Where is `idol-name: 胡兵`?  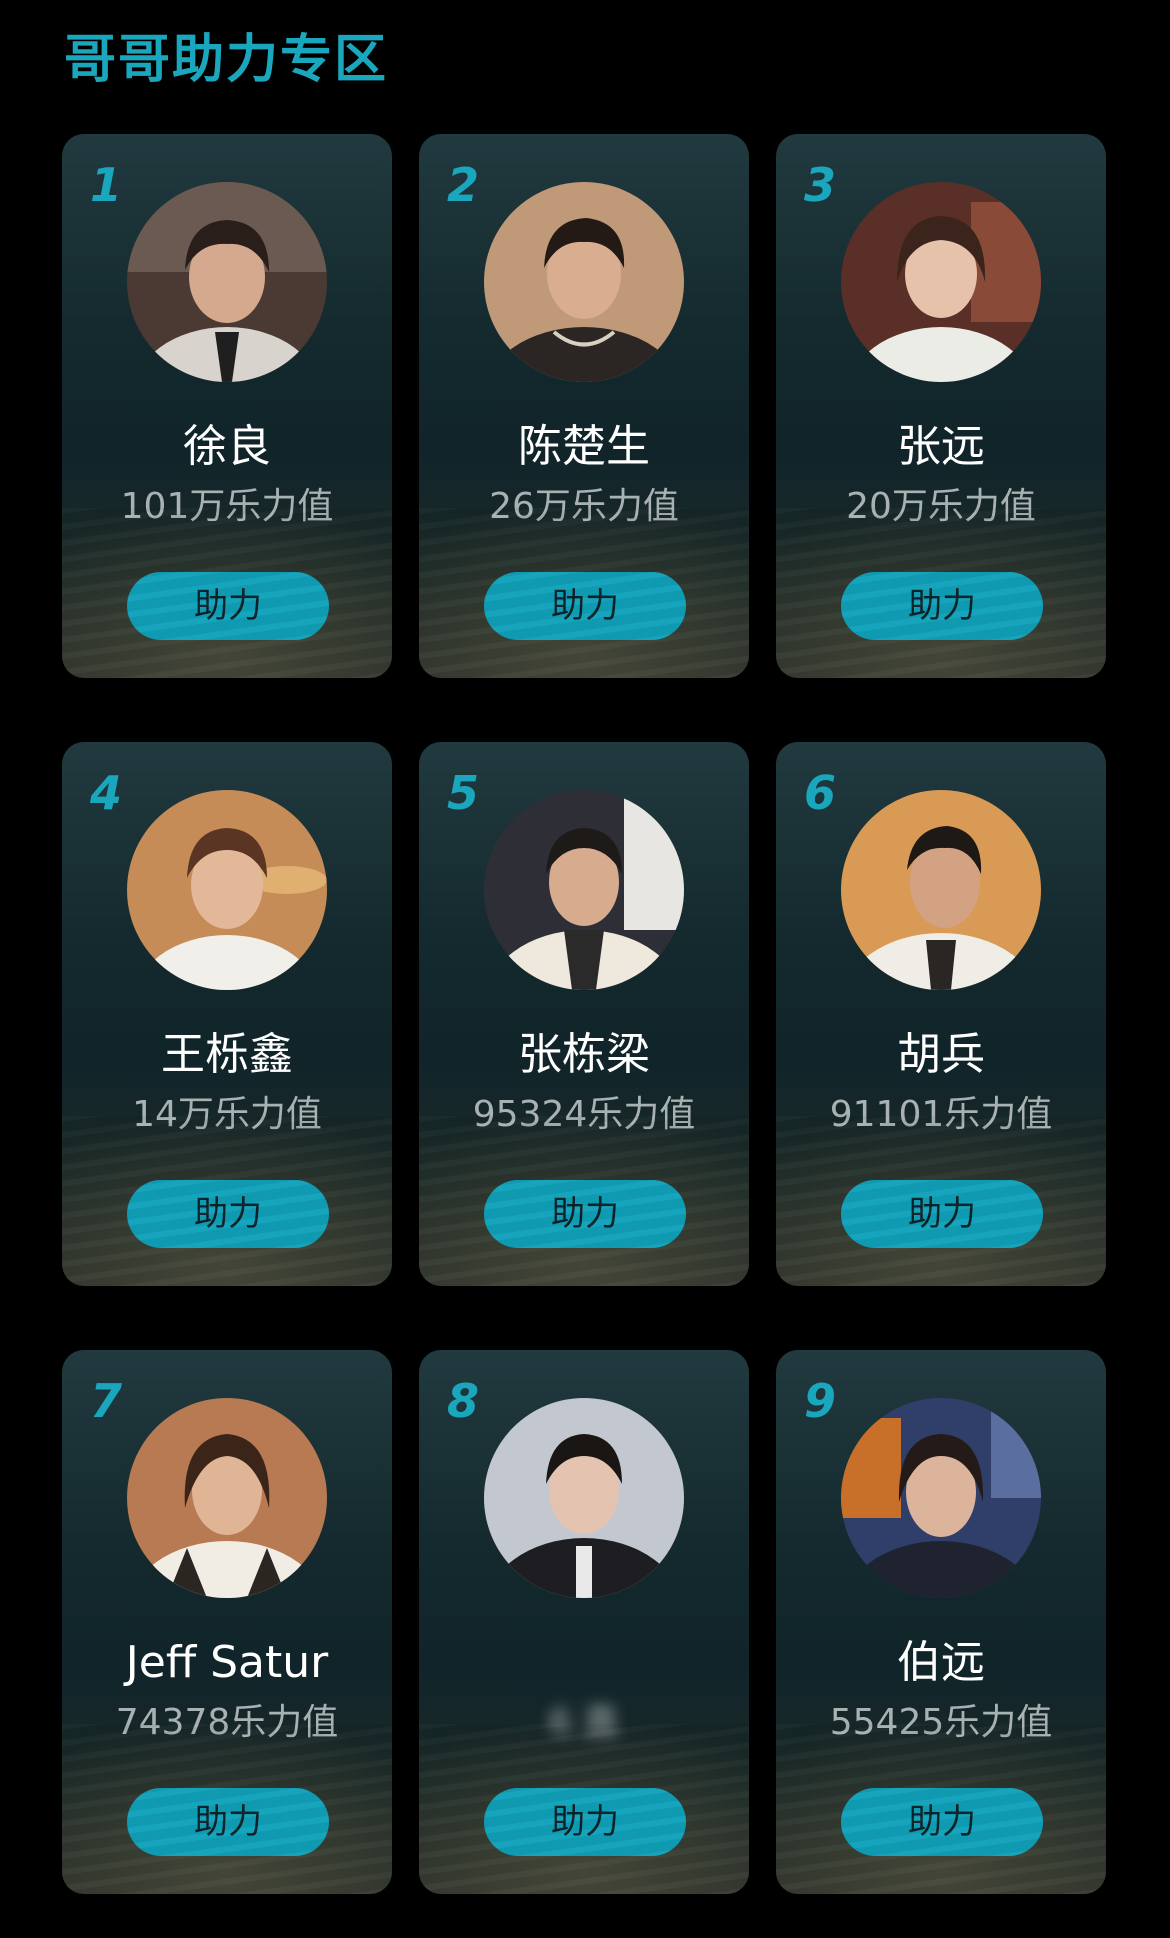 idol-name: 胡兵 is located at coordinates (941, 1054).